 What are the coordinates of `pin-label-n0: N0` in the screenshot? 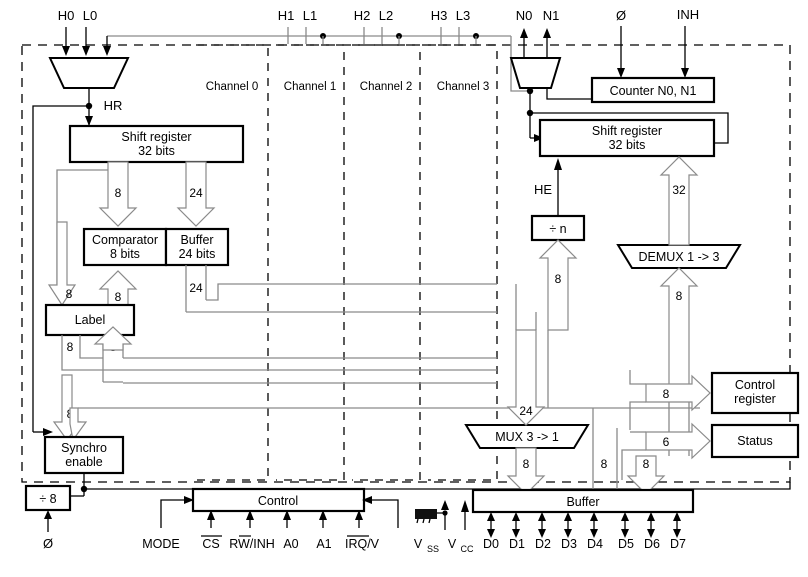 It's located at (524, 15).